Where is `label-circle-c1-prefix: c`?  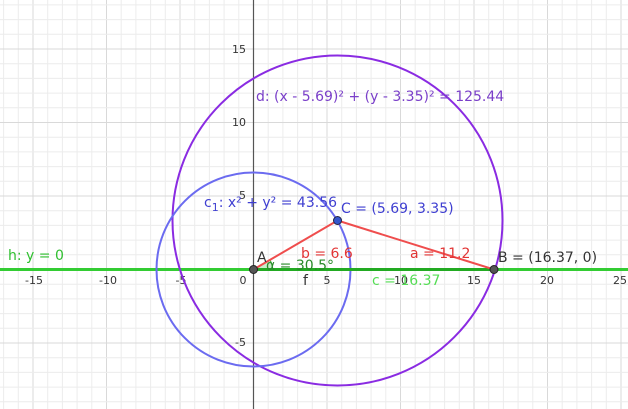 label-circle-c1-prefix: c is located at coordinates (208, 203).